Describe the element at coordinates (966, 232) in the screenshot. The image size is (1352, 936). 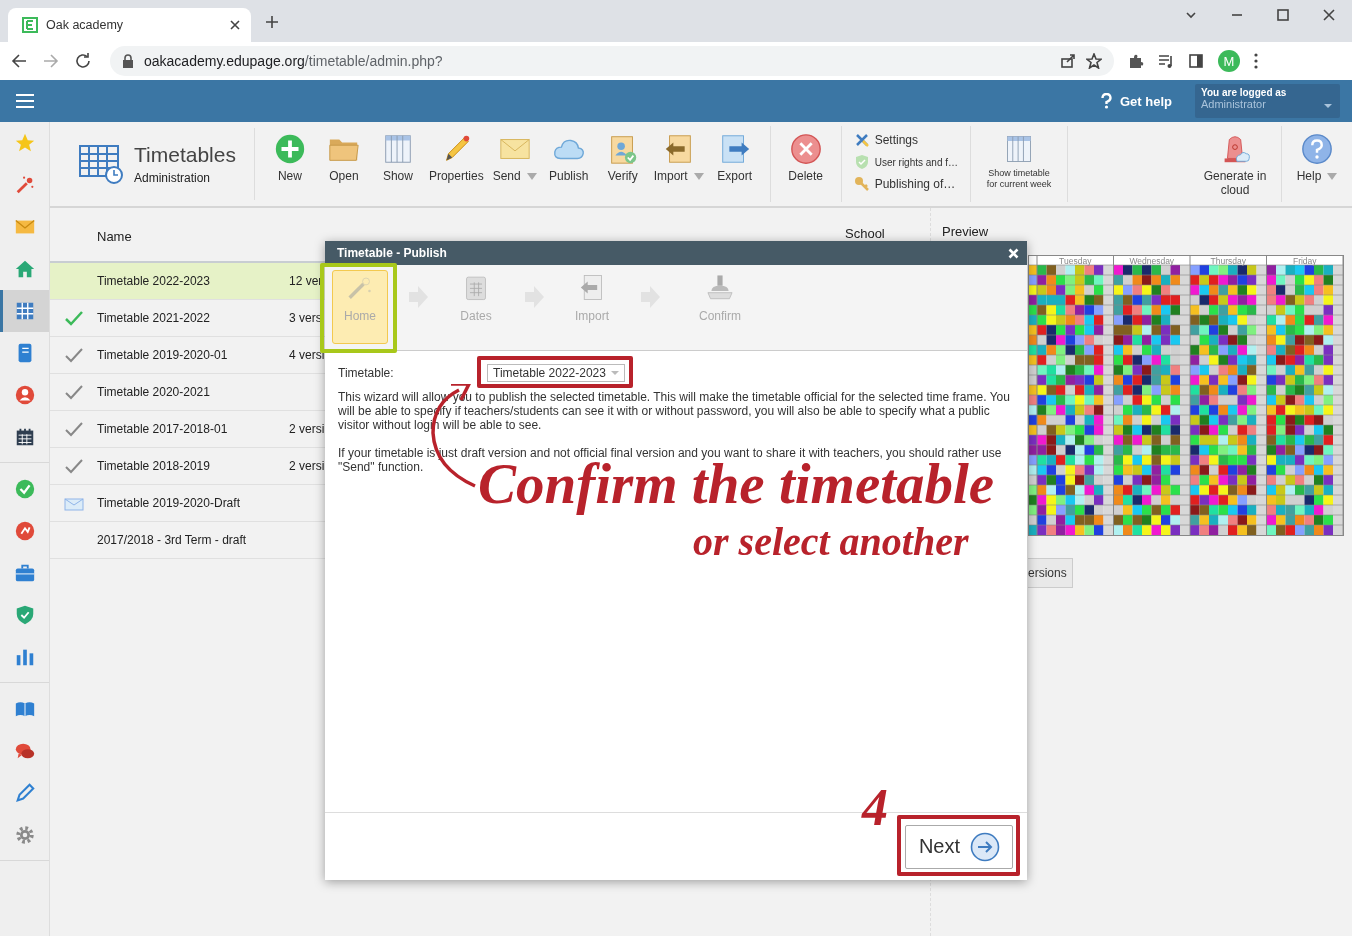
I see `panel-heading: Preview` at that location.